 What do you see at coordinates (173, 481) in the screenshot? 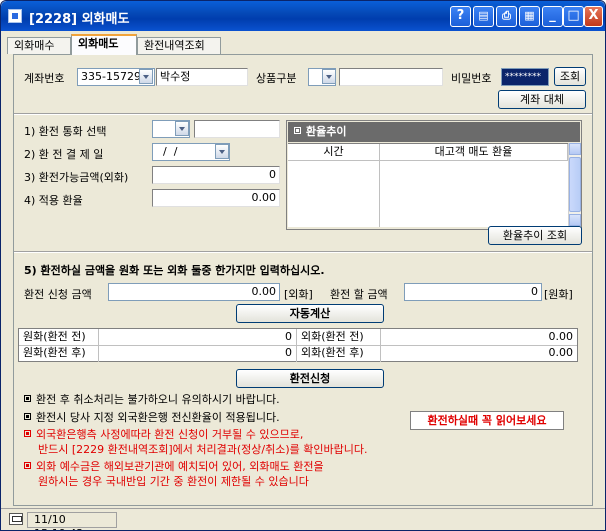
I see `notice-item: 원하시는 경우 국내반입 기간 중 환전이 제한될 수 있습니다` at bounding box center [173, 481].